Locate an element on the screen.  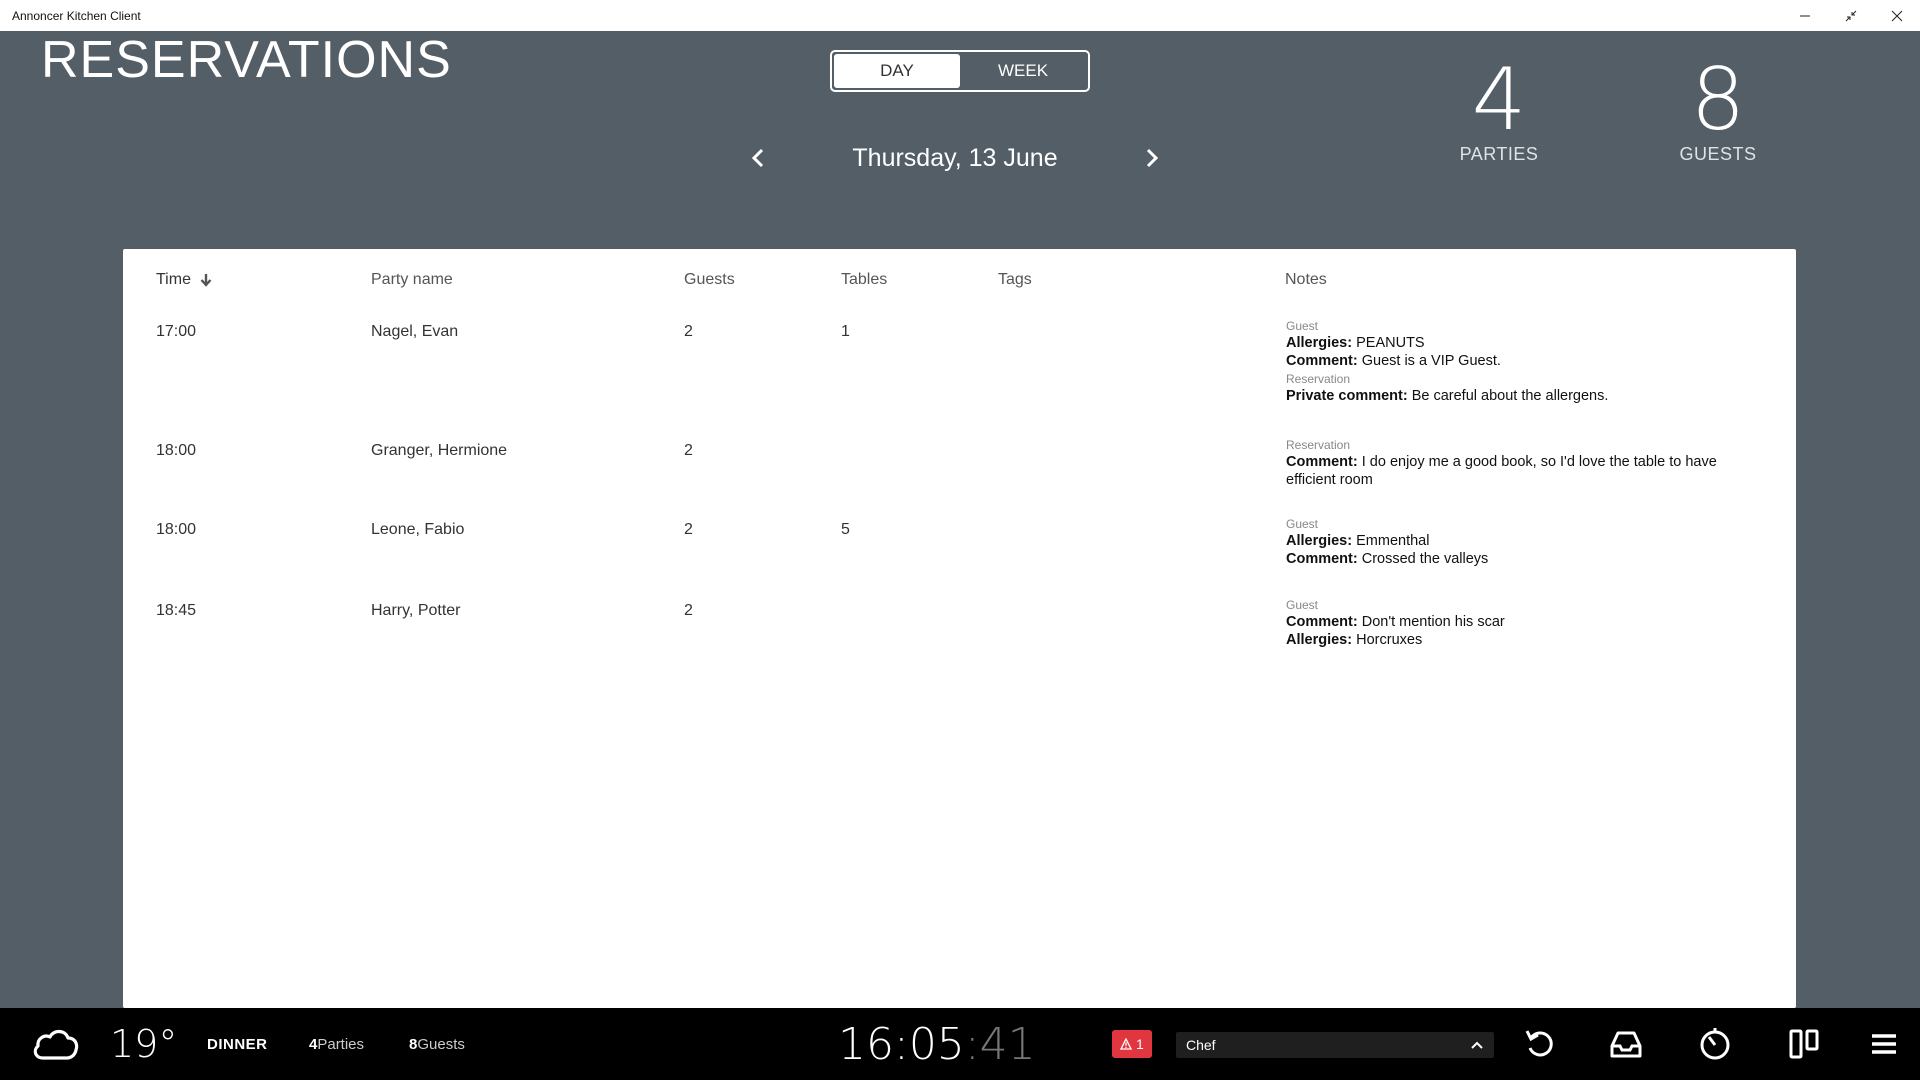
current-date: Thursday, 13 June is located at coordinates (955, 157).